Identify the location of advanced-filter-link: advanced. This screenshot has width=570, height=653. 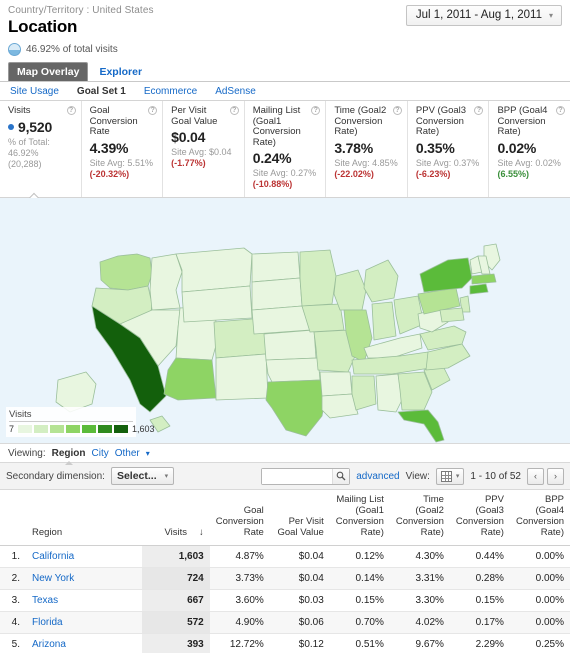
(377, 476).